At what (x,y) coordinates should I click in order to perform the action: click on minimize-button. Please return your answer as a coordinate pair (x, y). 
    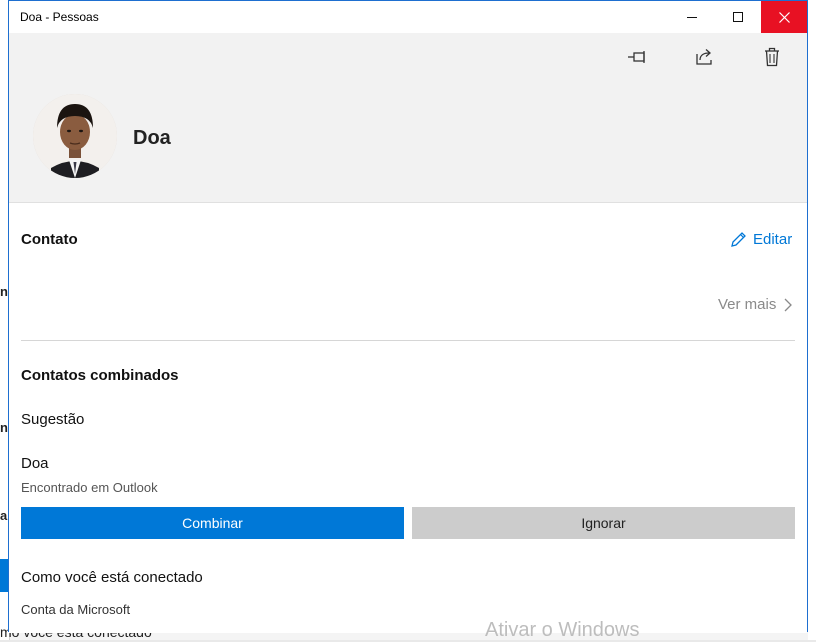
    Looking at the image, I should click on (692, 17).